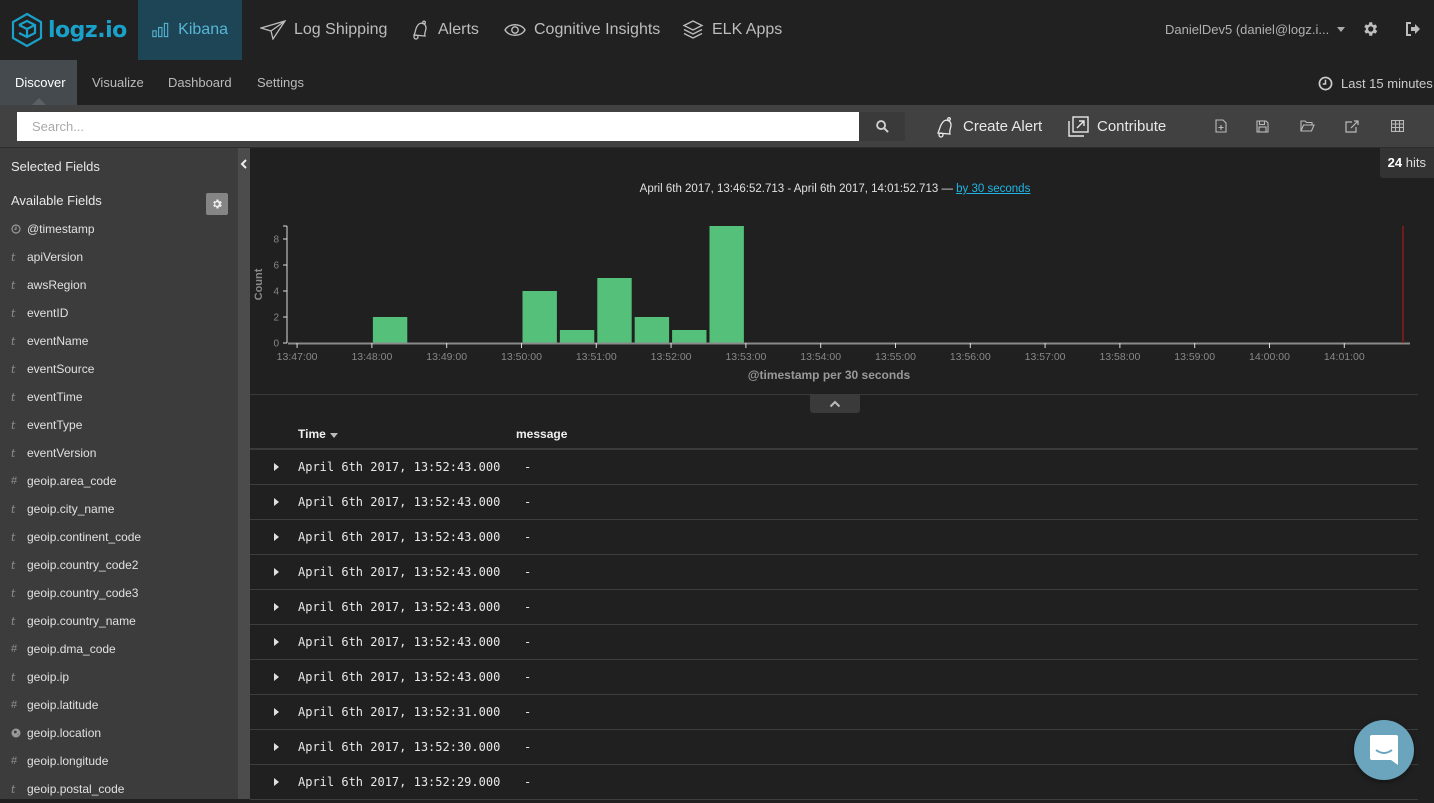 The width and height of the screenshot is (1434, 803). Describe the element at coordinates (119, 229) in the screenshot. I see `field-item: @timestamp` at that location.